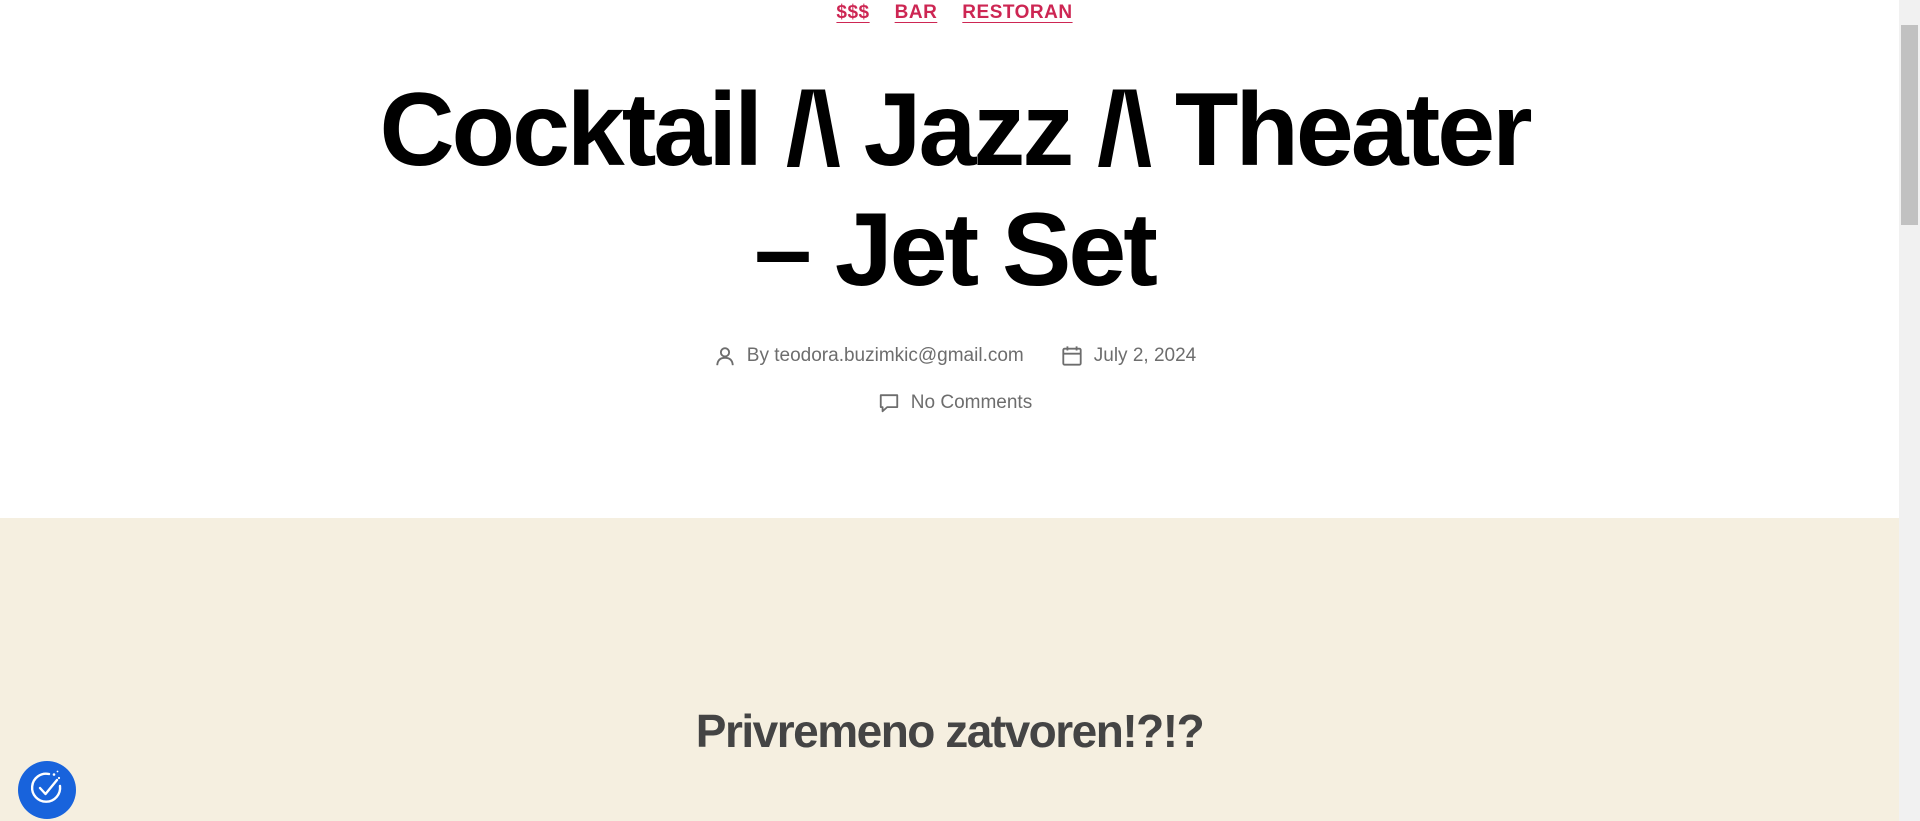 The height and width of the screenshot is (821, 1920). What do you see at coordinates (950, 731) in the screenshot?
I see `cover-heading: Privremeno zatvoren!?!?` at bounding box center [950, 731].